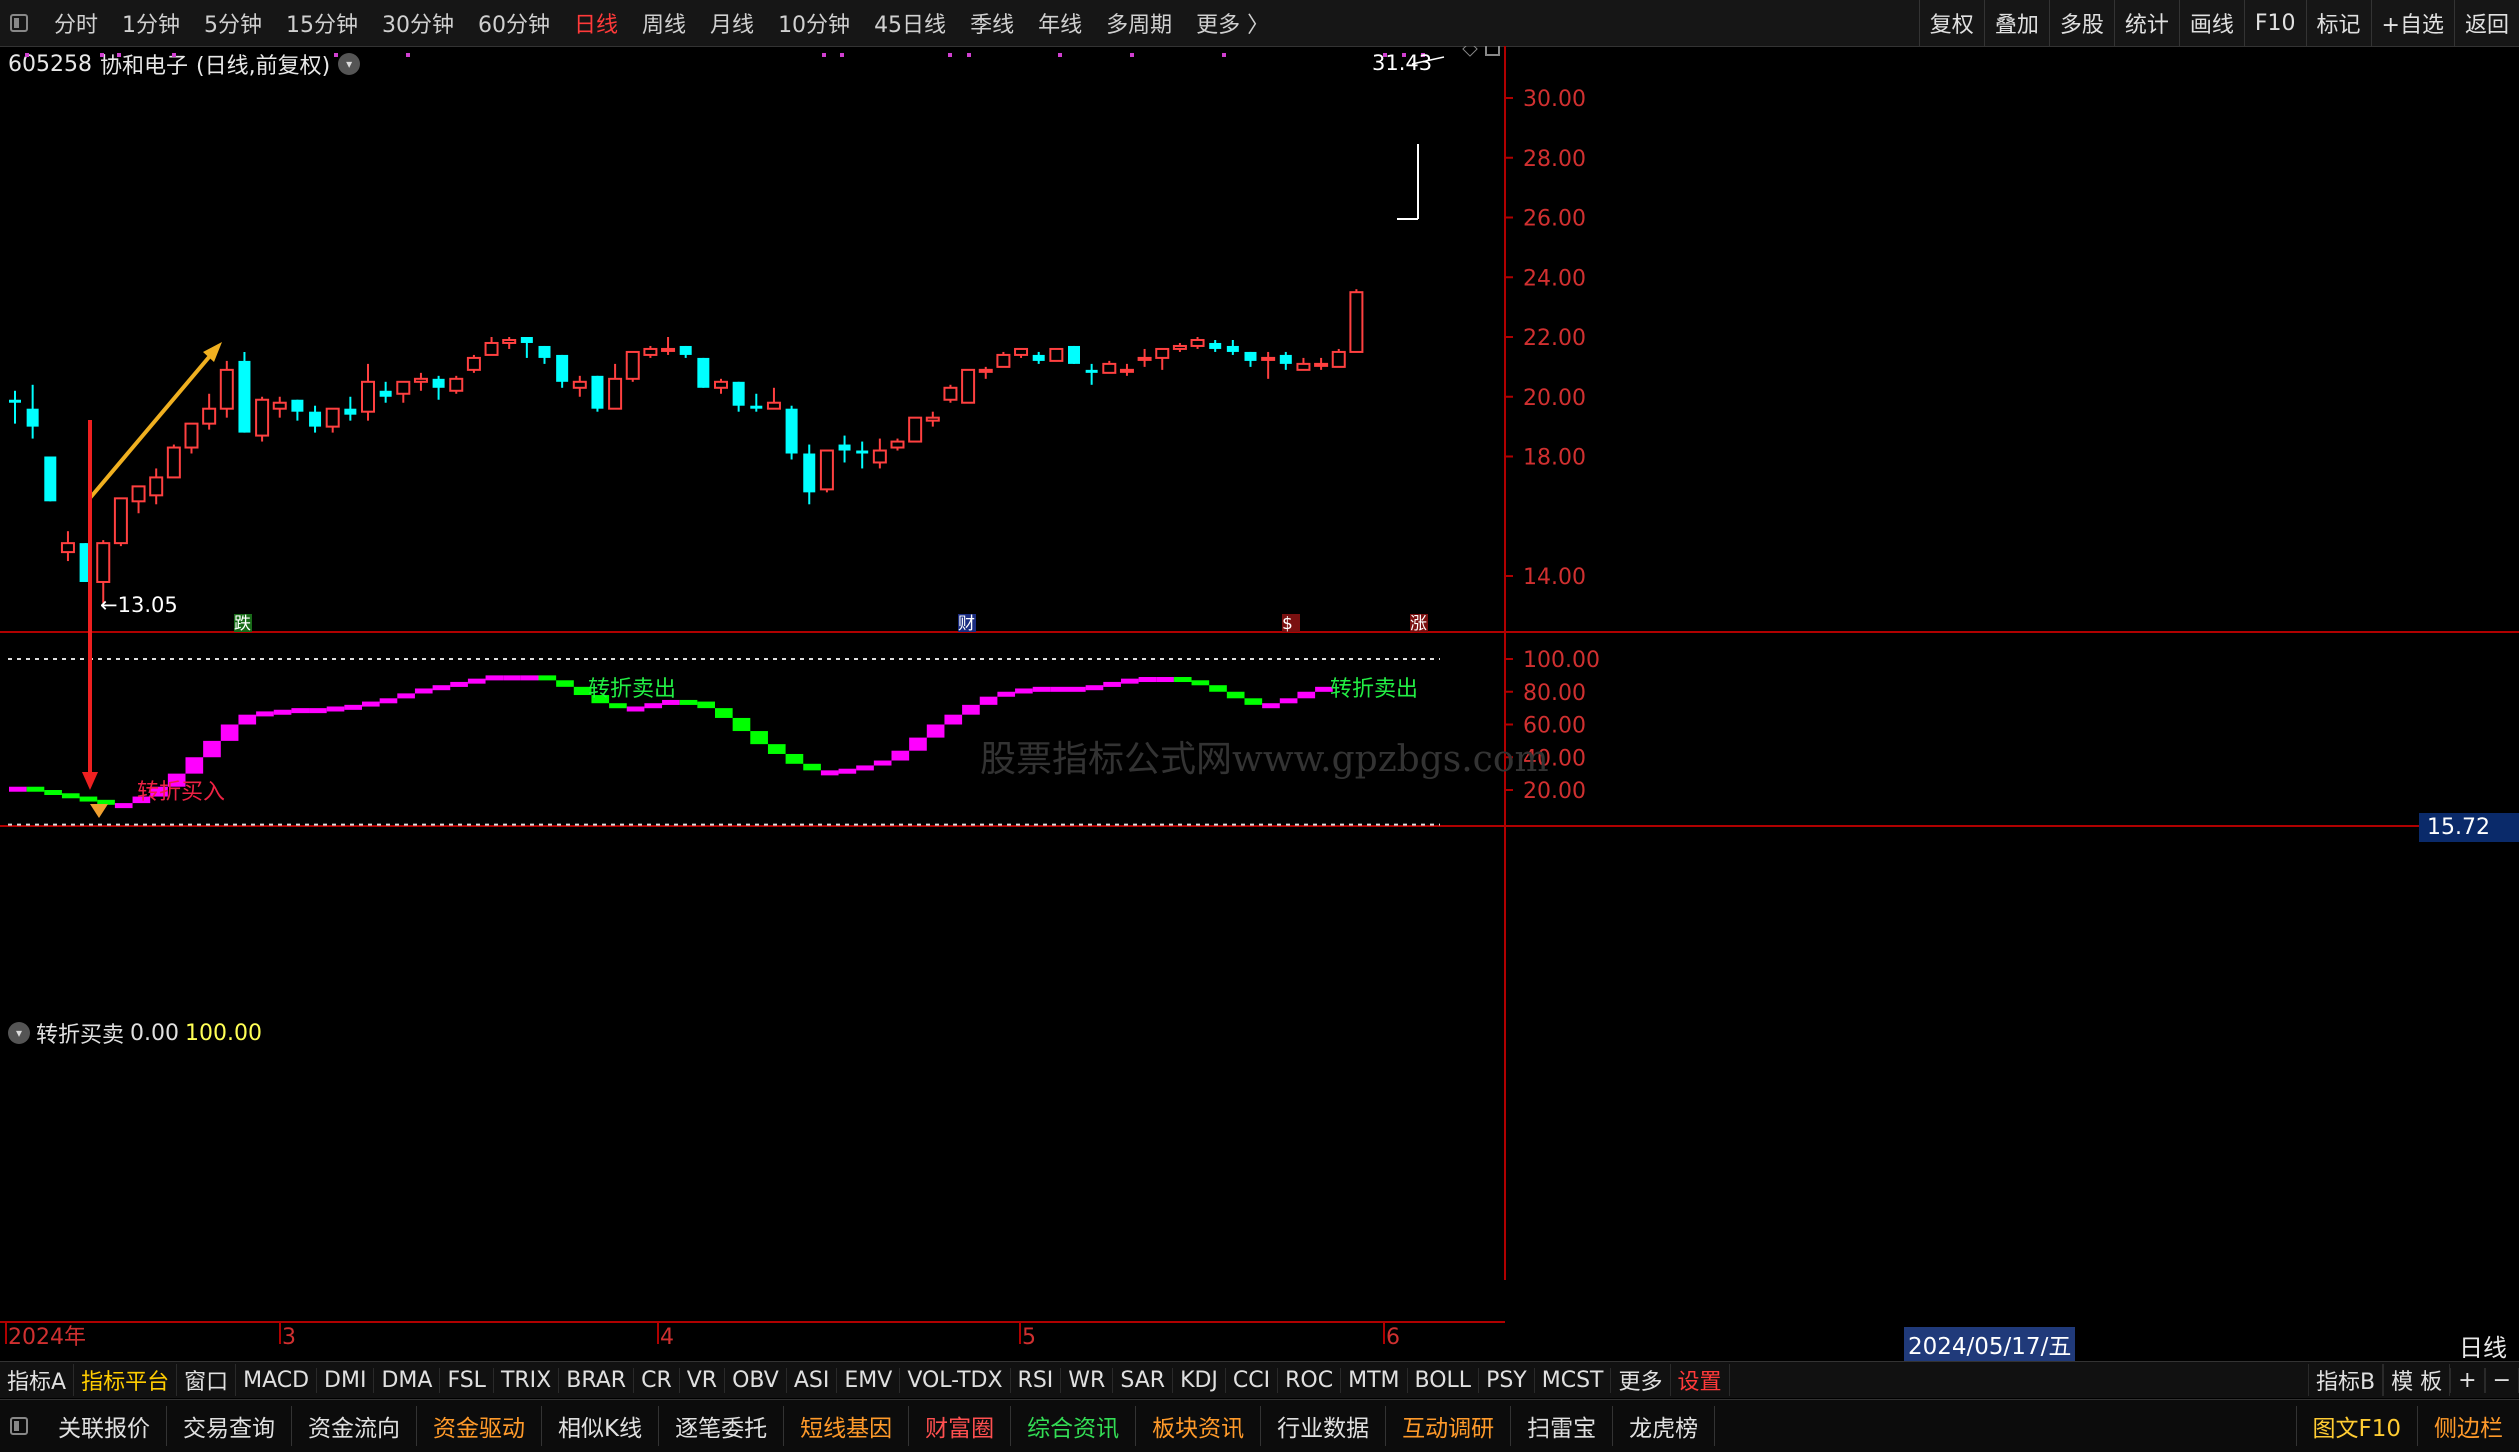 The width and height of the screenshot is (2519, 1452). What do you see at coordinates (992, 23) in the screenshot?
I see `tab-period: 季线` at bounding box center [992, 23].